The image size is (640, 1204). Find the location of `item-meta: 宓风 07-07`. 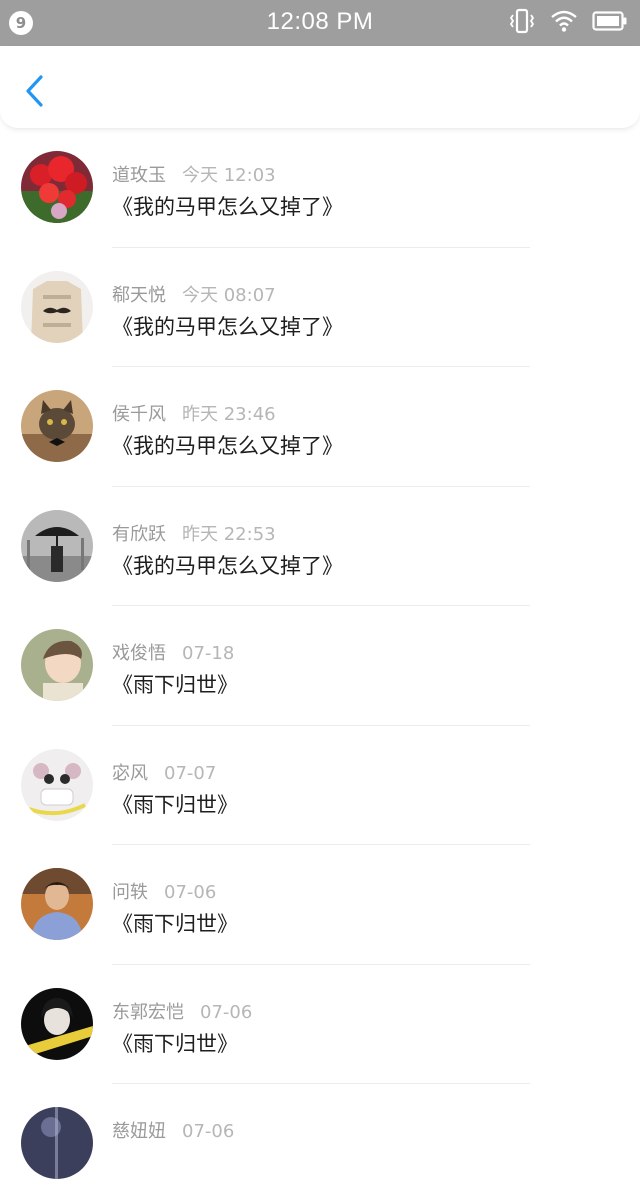

item-meta: 宓风 07-07 is located at coordinates (164, 772).